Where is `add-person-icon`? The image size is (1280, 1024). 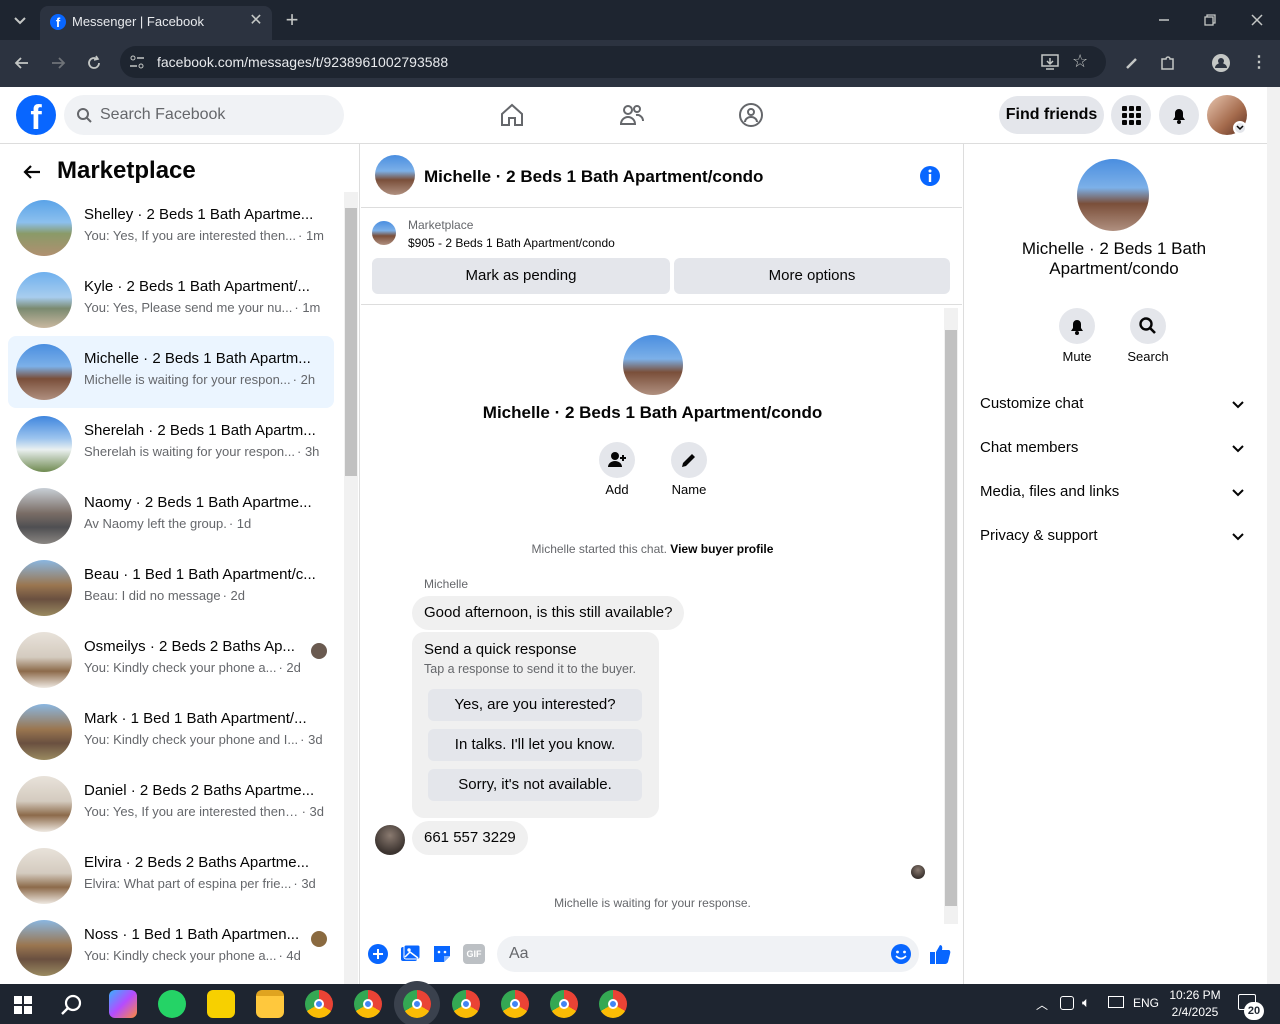 add-person-icon is located at coordinates (617, 460).